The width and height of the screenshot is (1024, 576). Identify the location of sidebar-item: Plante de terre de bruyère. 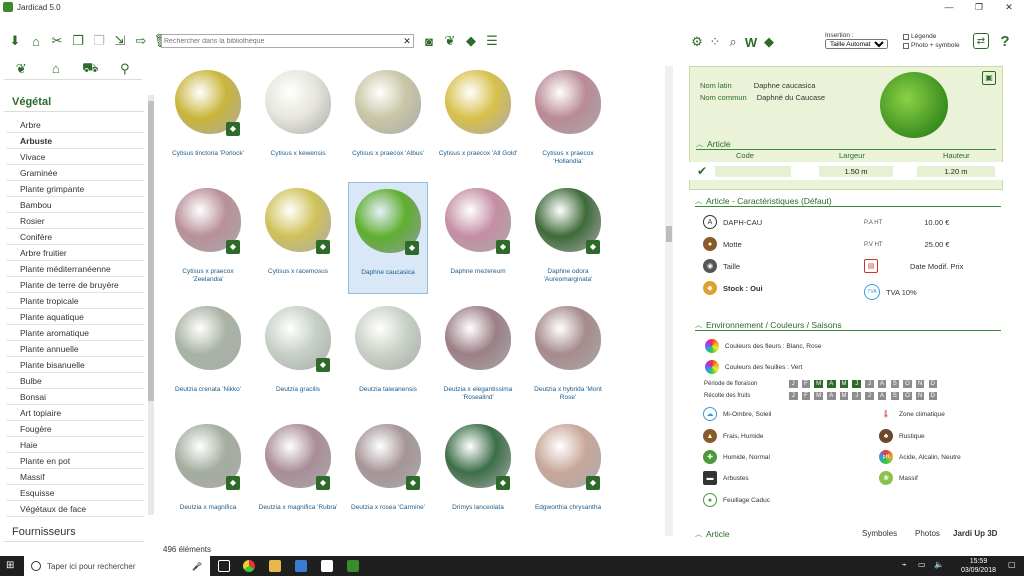
(75, 285).